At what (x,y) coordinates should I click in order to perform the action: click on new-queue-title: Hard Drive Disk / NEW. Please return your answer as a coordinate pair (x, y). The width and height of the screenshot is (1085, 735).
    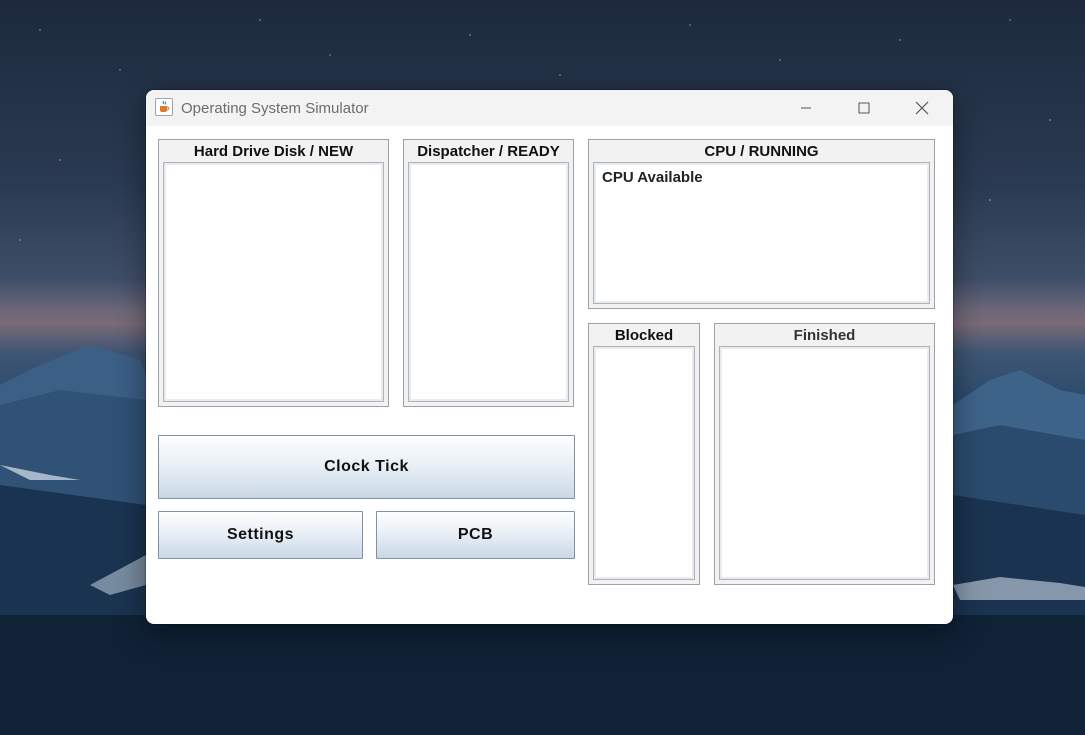
    Looking at the image, I should click on (273, 151).